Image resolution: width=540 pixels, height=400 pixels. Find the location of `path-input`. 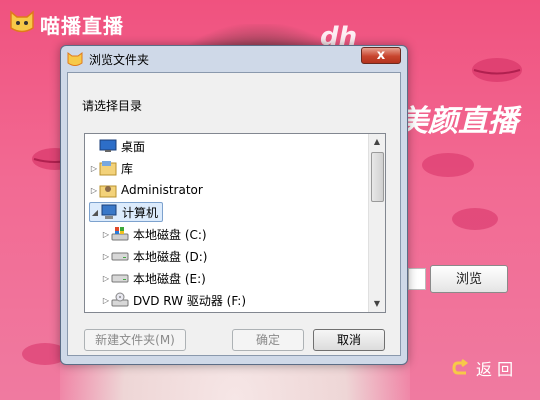

path-input is located at coordinates (417, 279).